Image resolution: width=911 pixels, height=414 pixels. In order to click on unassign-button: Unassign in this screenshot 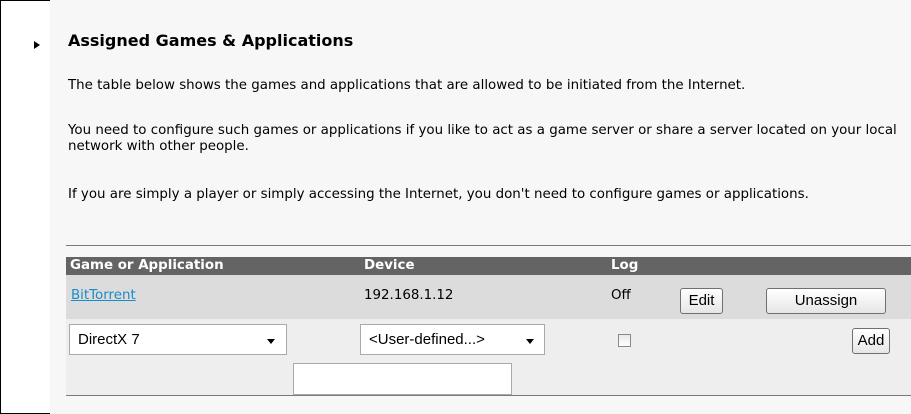, I will do `click(826, 301)`.